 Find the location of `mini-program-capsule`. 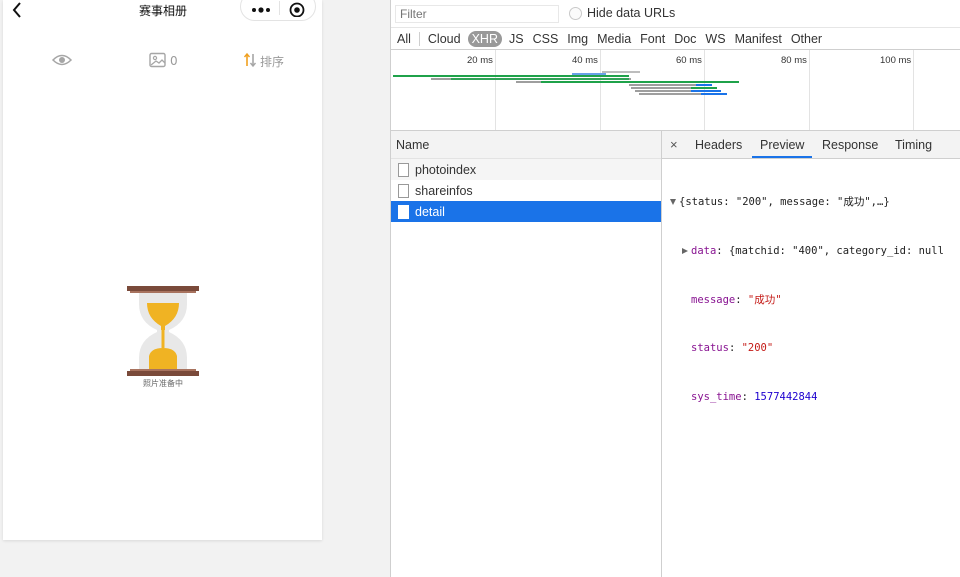

mini-program-capsule is located at coordinates (278, 10).